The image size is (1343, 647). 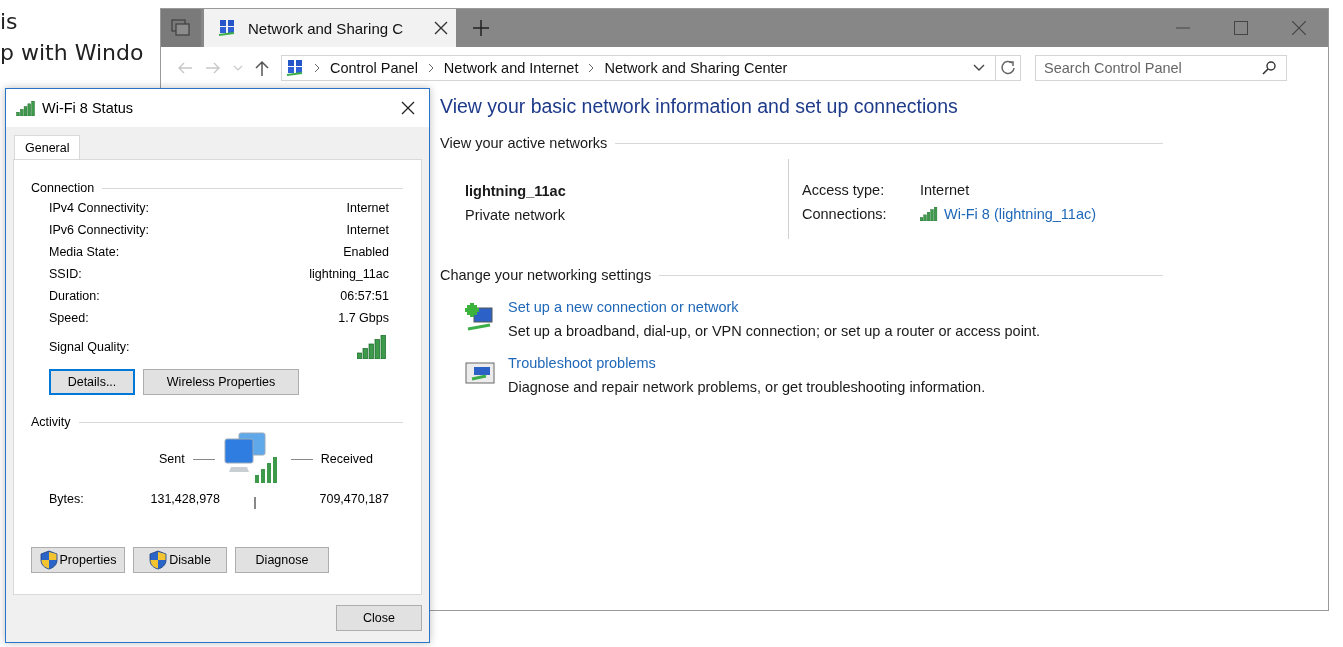 What do you see at coordinates (354, 499) in the screenshot?
I see `bytes-received: 709,470,187` at bounding box center [354, 499].